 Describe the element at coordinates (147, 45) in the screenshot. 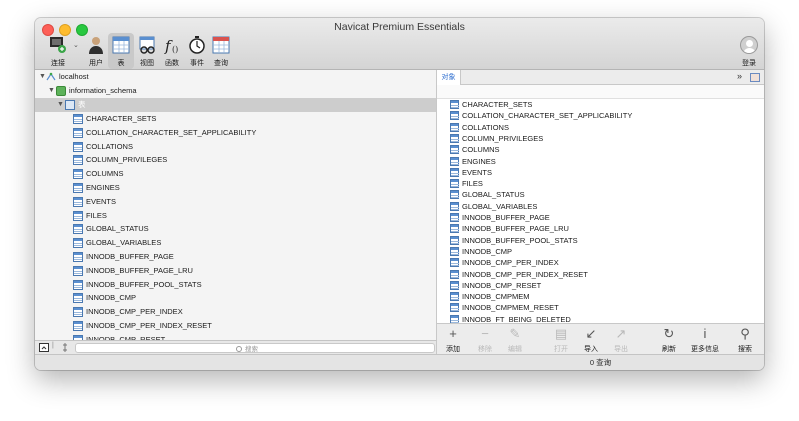

I see `view-icon` at that location.